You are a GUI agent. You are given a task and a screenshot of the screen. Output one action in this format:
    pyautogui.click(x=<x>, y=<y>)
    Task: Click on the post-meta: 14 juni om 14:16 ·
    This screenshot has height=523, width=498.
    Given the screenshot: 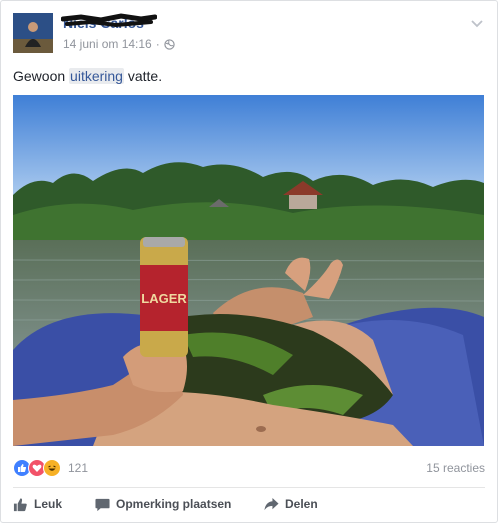 What is the action you would take?
    pyautogui.click(x=119, y=44)
    